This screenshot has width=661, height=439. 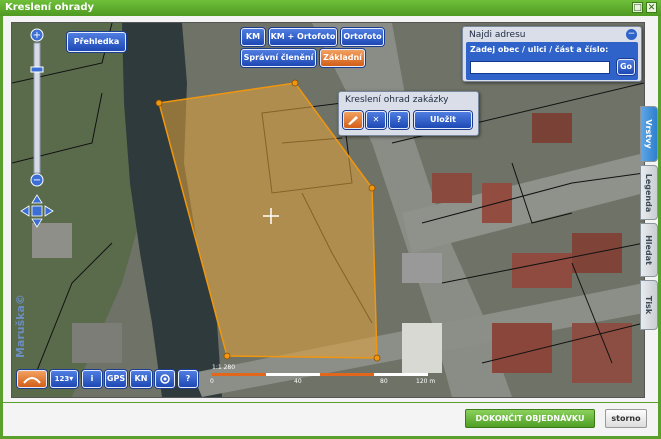 I want to click on measure-button, so click(x=32, y=379).